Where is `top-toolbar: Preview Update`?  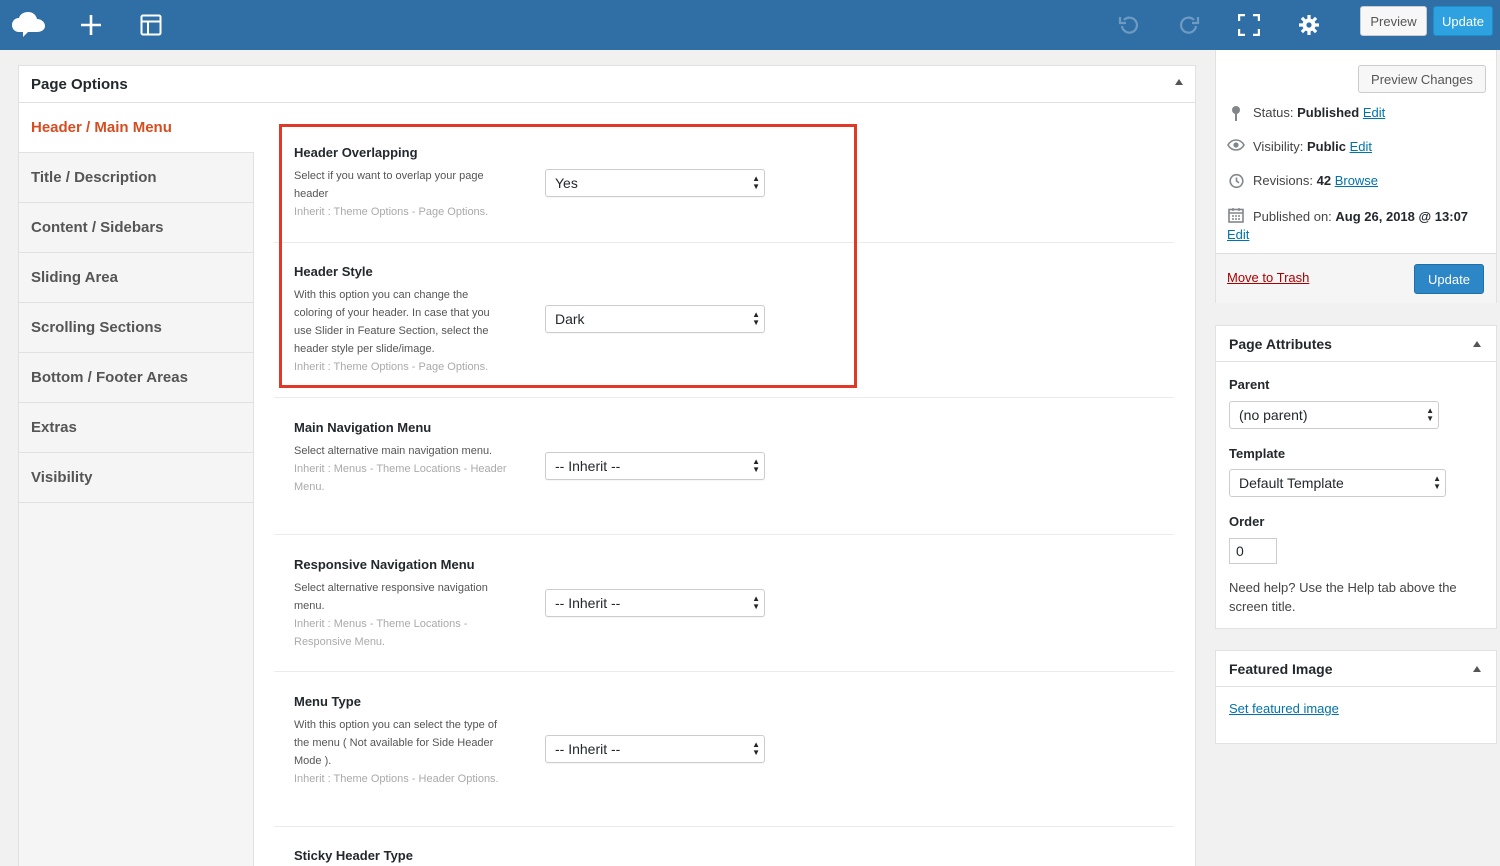
top-toolbar: Preview Update is located at coordinates (750, 25).